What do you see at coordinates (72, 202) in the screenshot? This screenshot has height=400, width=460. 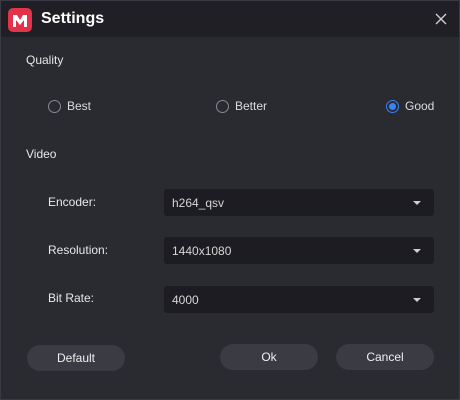 I see `encoder-label: Encoder:` at bounding box center [72, 202].